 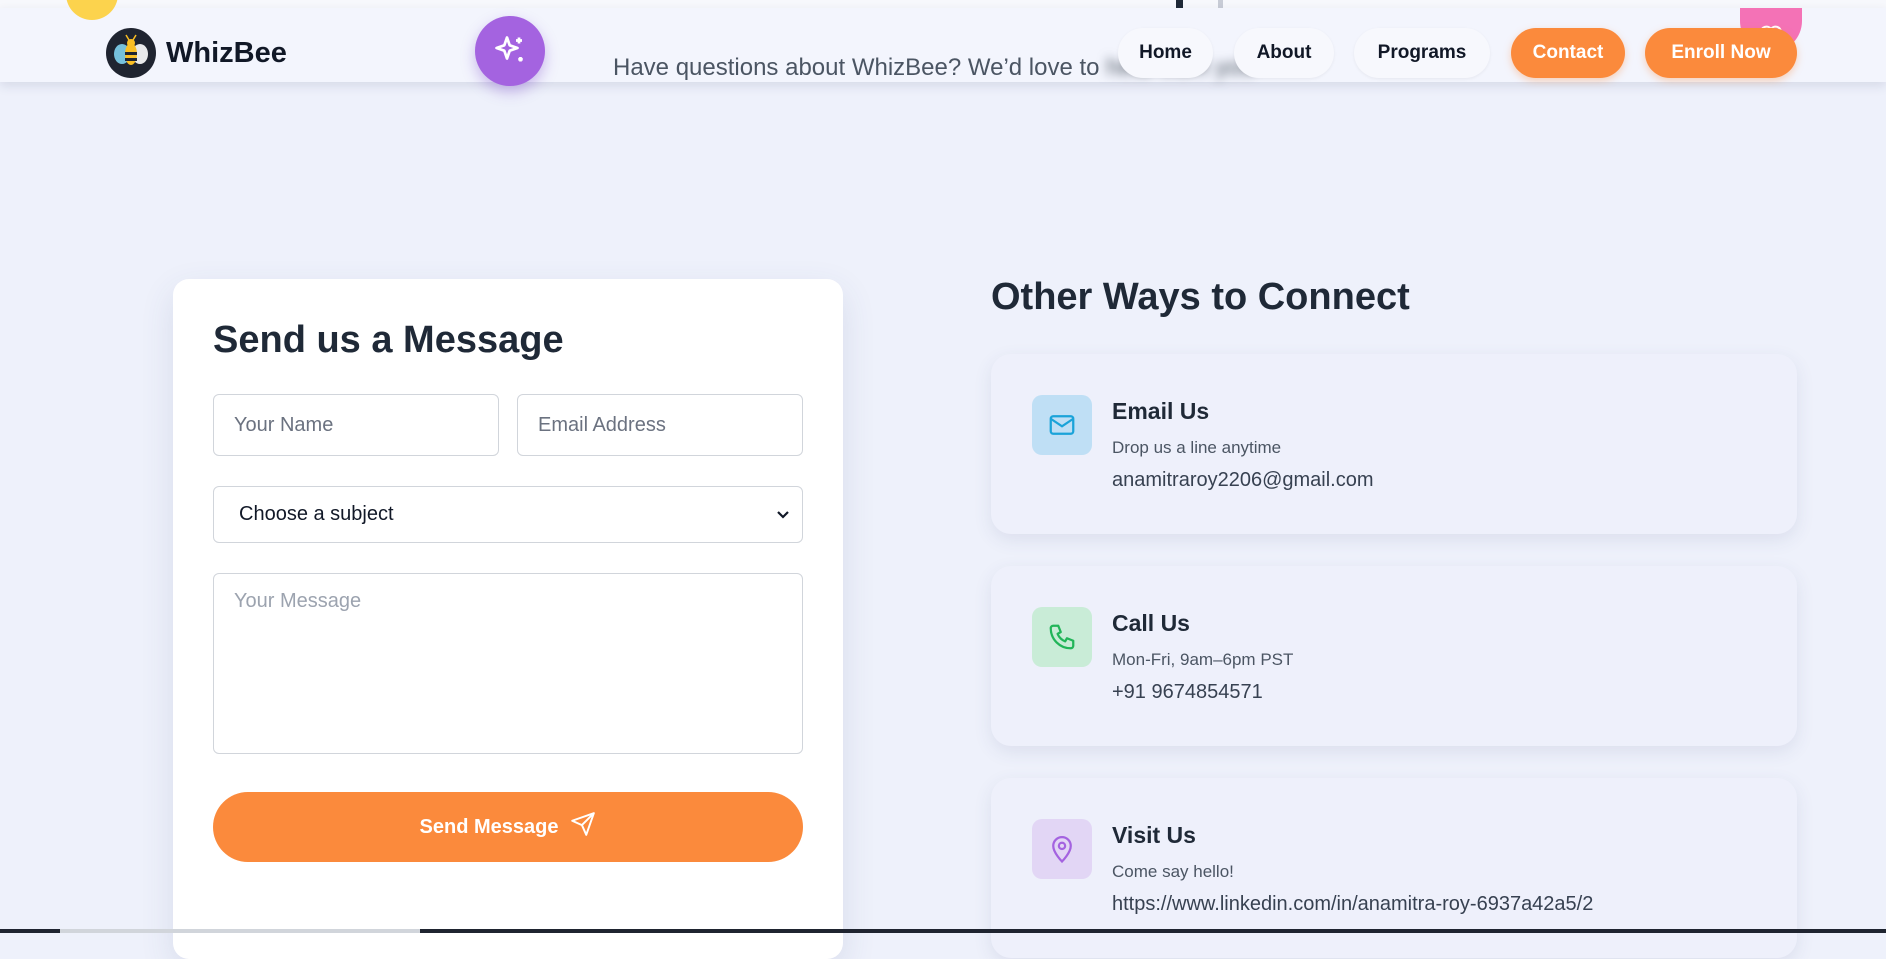 I want to click on phone-number-link: +91 9674854571, so click(x=1187, y=692).